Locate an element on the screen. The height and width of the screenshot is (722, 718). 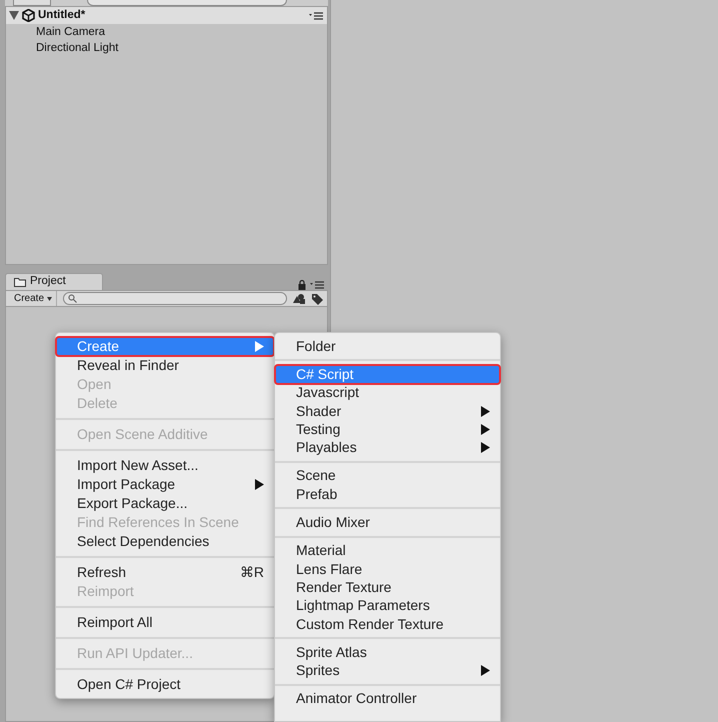
shortcut-label: ⌘R is located at coordinates (252, 572).